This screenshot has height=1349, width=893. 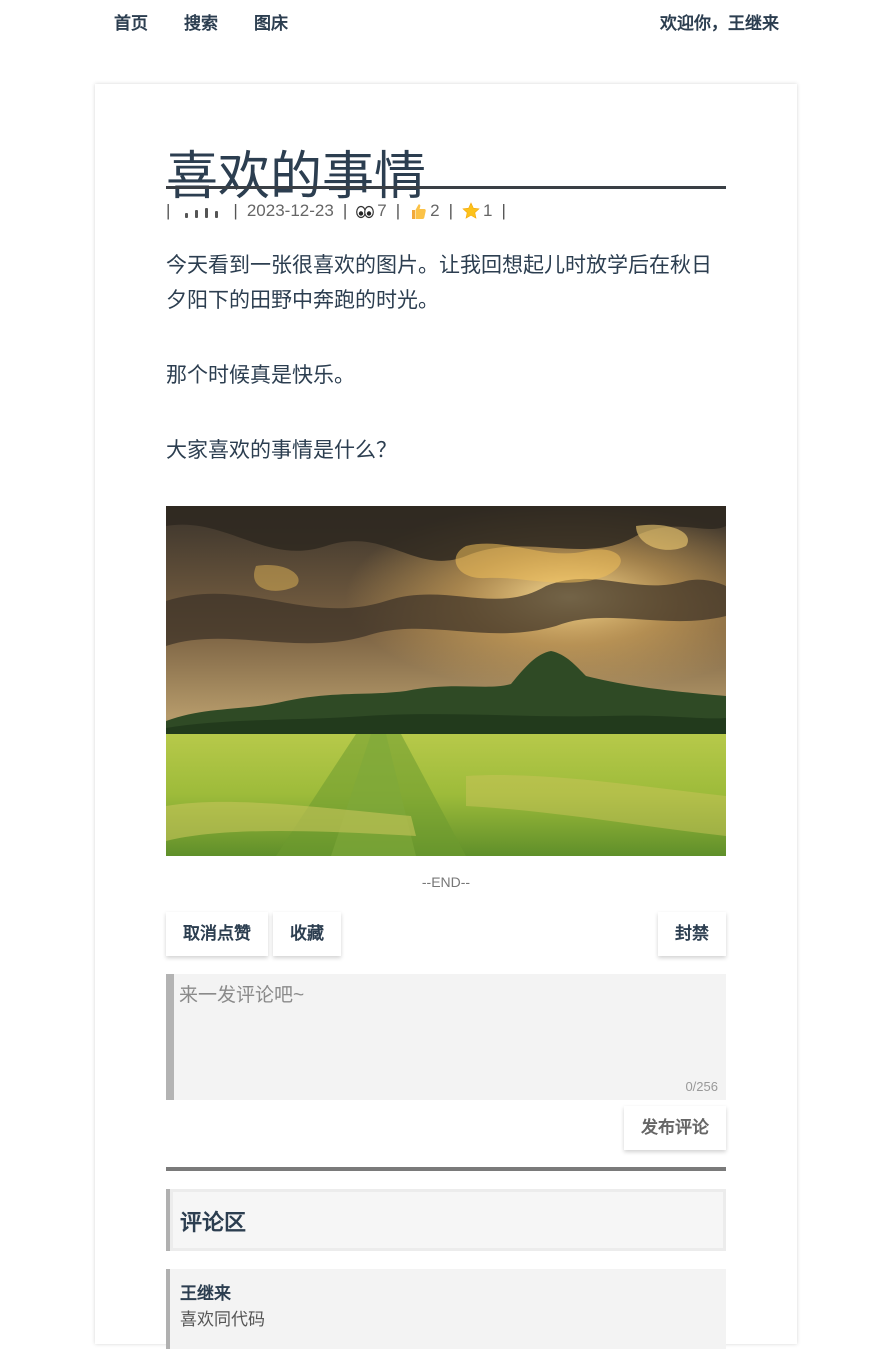 What do you see at coordinates (446, 1220) in the screenshot?
I see `comments-header: 评论区` at bounding box center [446, 1220].